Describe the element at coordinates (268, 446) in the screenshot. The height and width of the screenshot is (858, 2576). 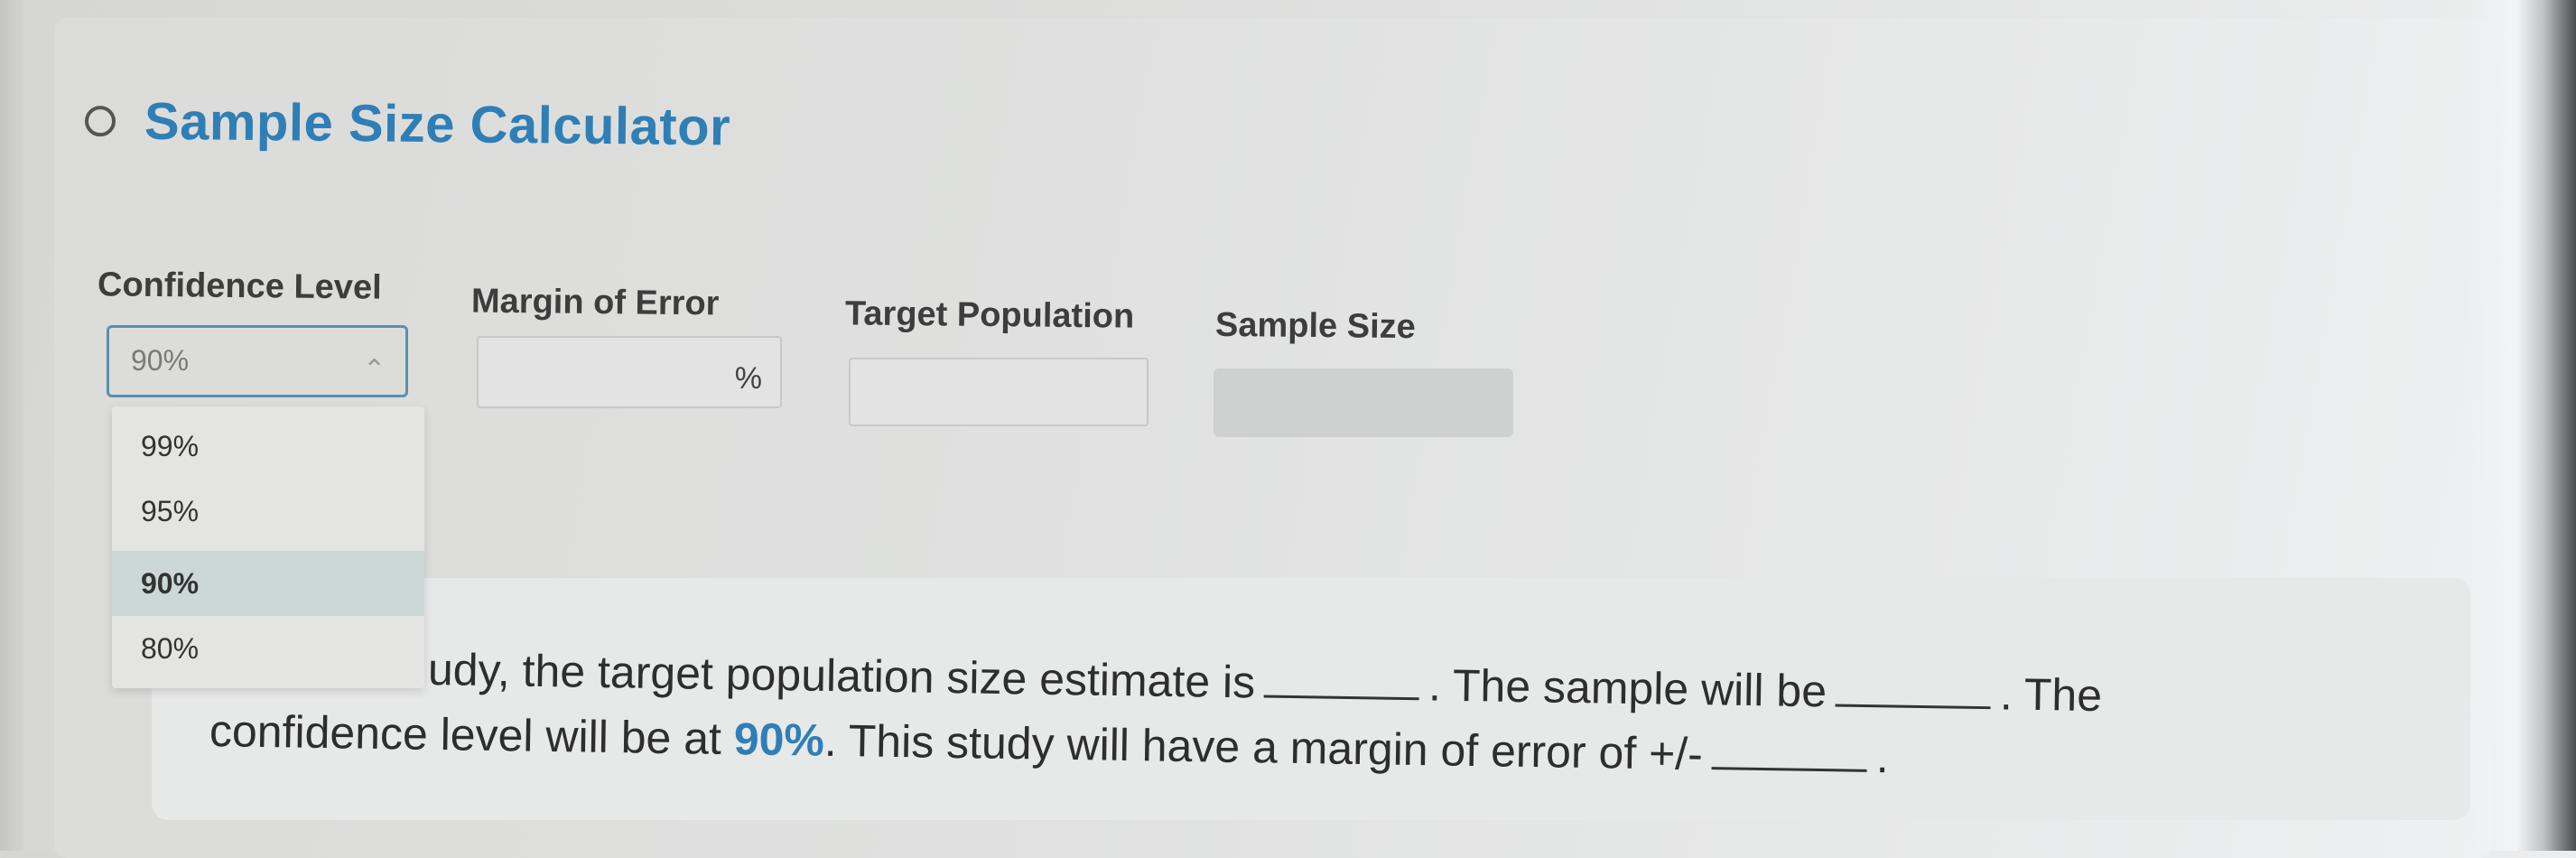
I see `dropdown-option-99: 99%` at that location.